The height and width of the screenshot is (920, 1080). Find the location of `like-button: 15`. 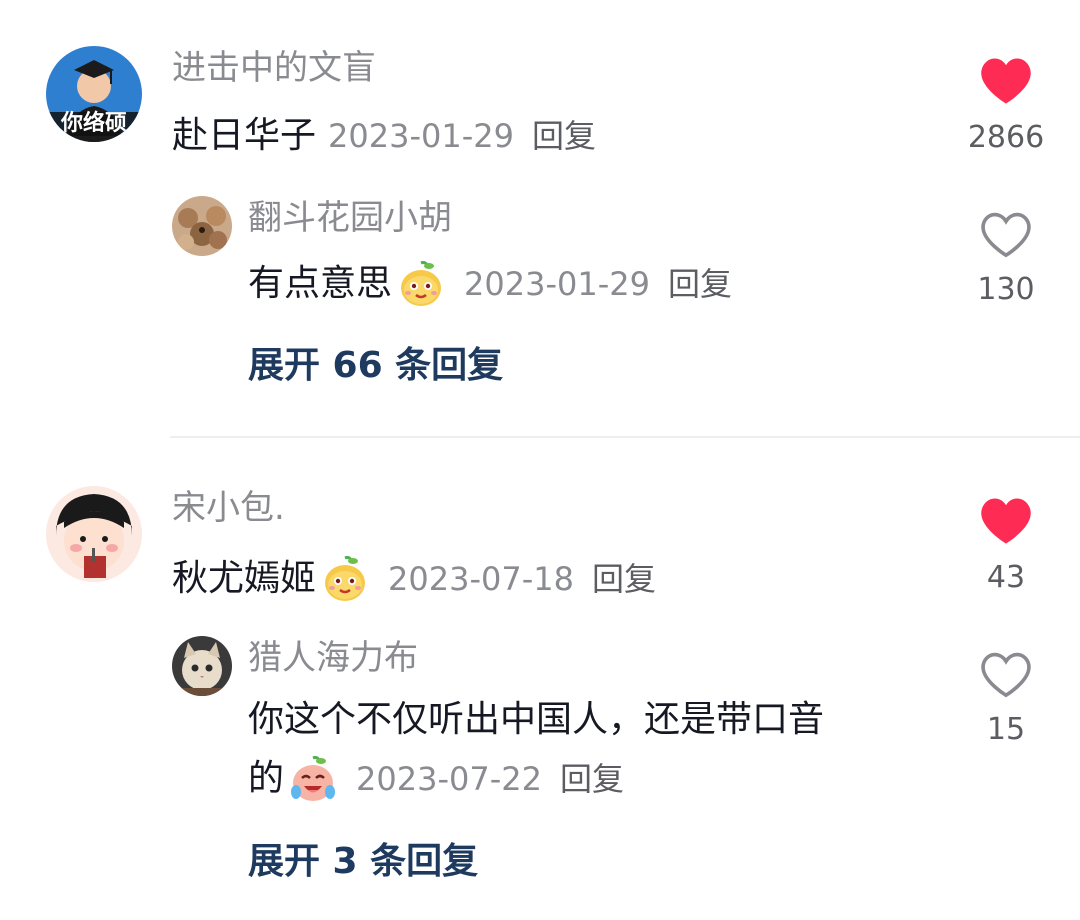

like-button: 15 is located at coordinates (1006, 699).